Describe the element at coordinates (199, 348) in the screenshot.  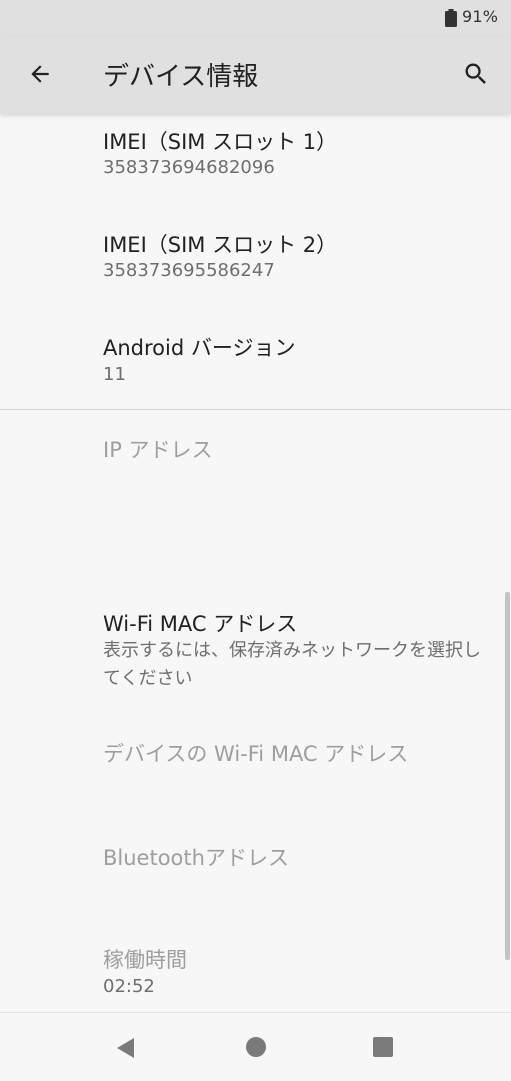
I see `item-title: Android バージョン` at that location.